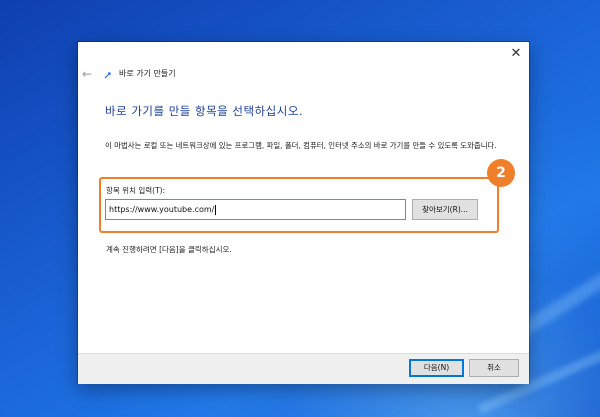  I want to click on text-caret, so click(216, 209).